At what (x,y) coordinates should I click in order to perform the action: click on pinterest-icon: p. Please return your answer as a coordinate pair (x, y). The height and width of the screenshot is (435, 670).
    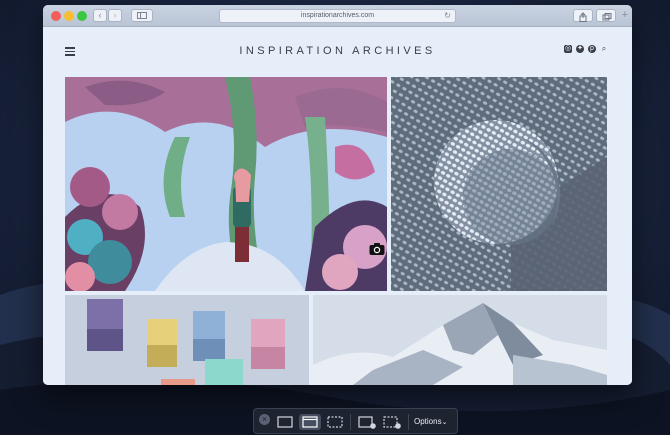
    Looking at the image, I should click on (592, 49).